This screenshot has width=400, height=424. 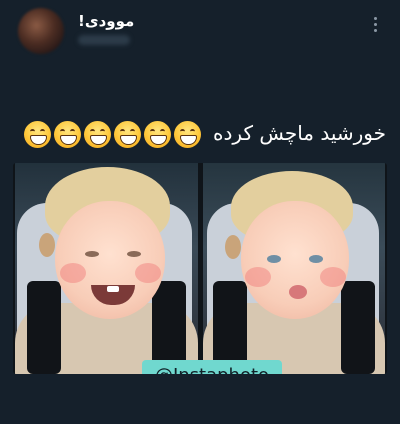 I want to click on hair-clip-left, so click(x=47, y=245).